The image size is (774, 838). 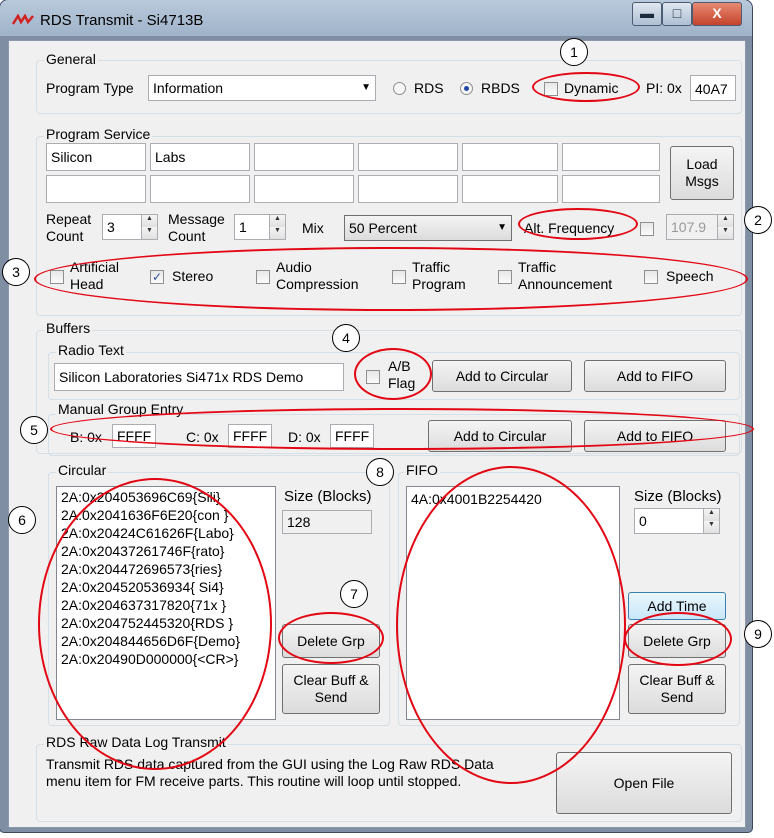 I want to click on circular-size-label: Size (Blocks), so click(x=328, y=496).